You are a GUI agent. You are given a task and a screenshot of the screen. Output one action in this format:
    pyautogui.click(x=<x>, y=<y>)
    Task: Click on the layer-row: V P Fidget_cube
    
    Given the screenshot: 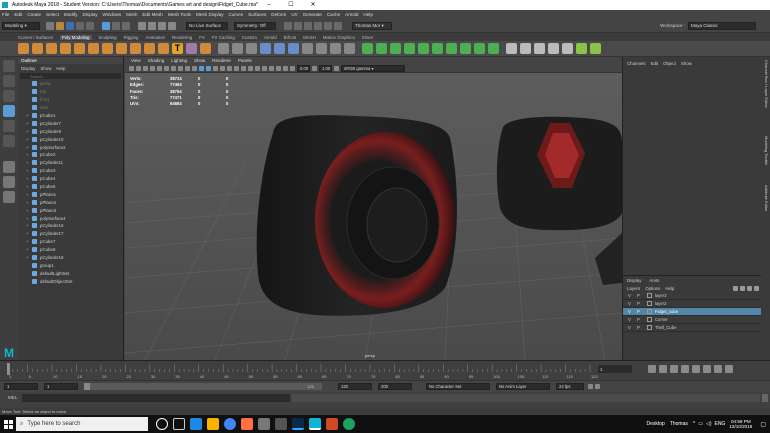 What is the action you would take?
    pyautogui.click(x=692, y=312)
    